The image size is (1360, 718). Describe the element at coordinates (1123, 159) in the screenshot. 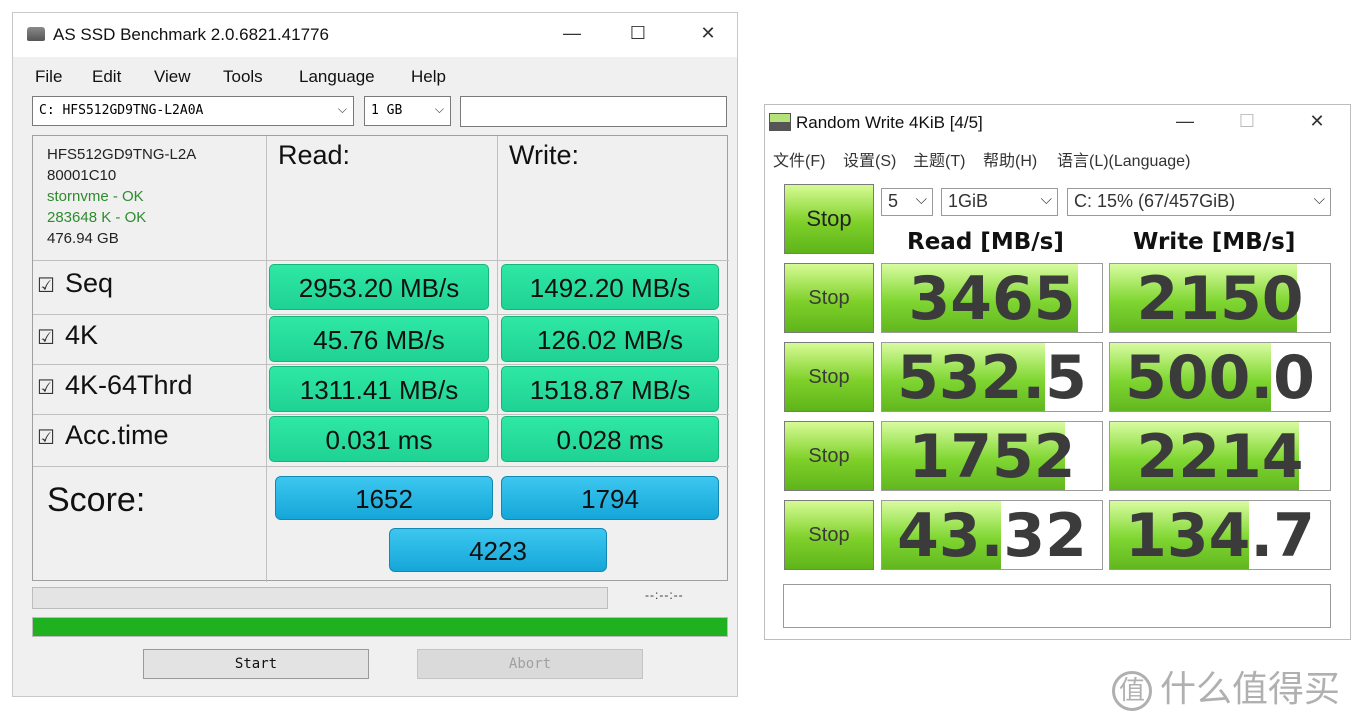

I see `menu-language: 语言(L)(Language)` at that location.